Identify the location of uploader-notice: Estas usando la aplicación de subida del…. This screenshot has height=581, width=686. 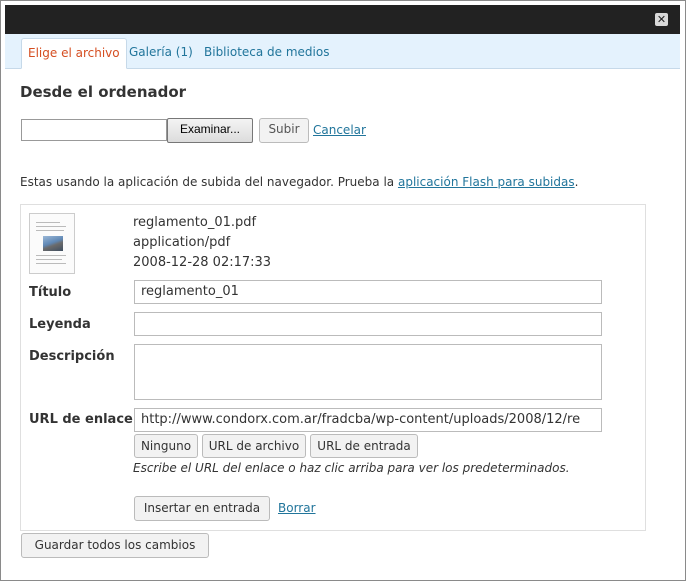
(299, 182).